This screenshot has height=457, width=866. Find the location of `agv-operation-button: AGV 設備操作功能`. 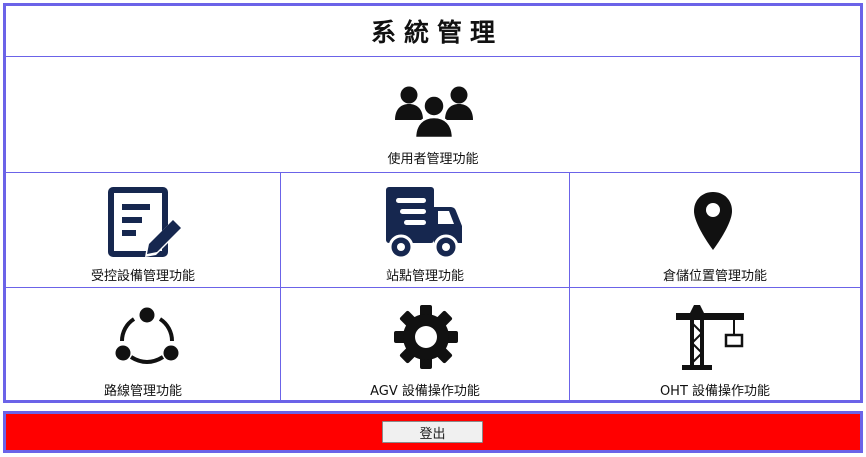

agv-operation-button: AGV 設備操作功能 is located at coordinates (425, 344).